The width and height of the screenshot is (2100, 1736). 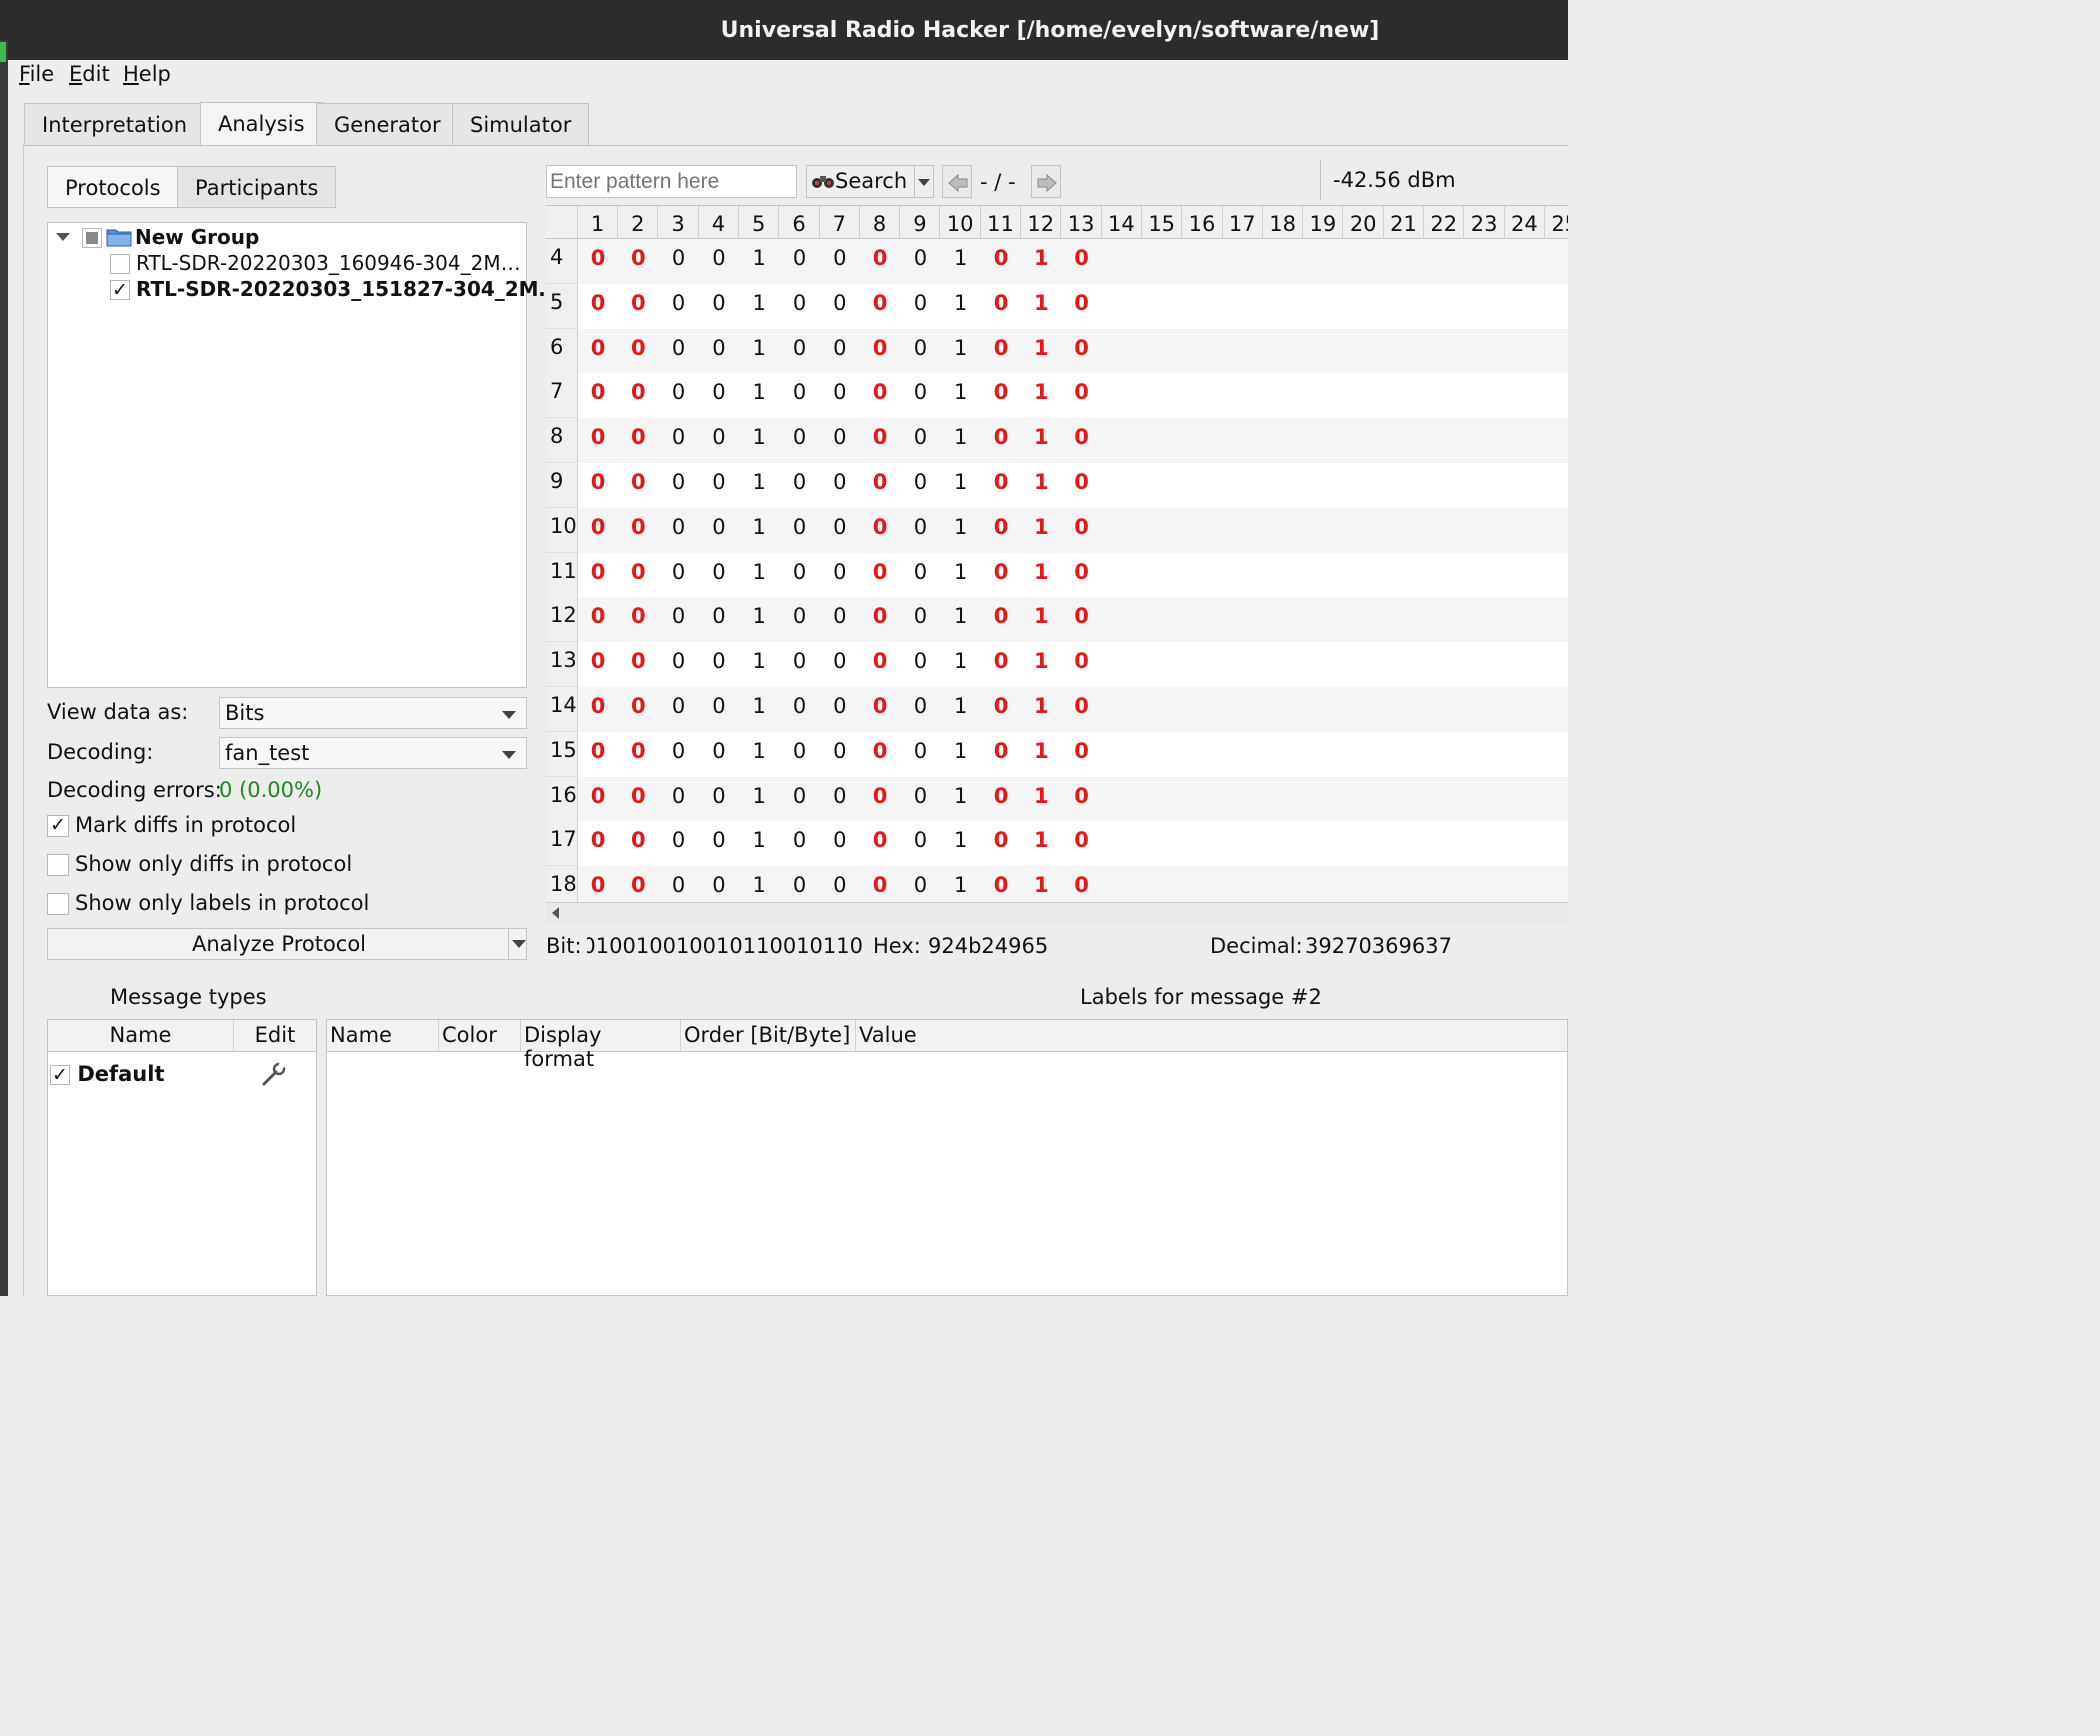 What do you see at coordinates (287, 238) in the screenshot?
I see `tree-group-row: New Group` at bounding box center [287, 238].